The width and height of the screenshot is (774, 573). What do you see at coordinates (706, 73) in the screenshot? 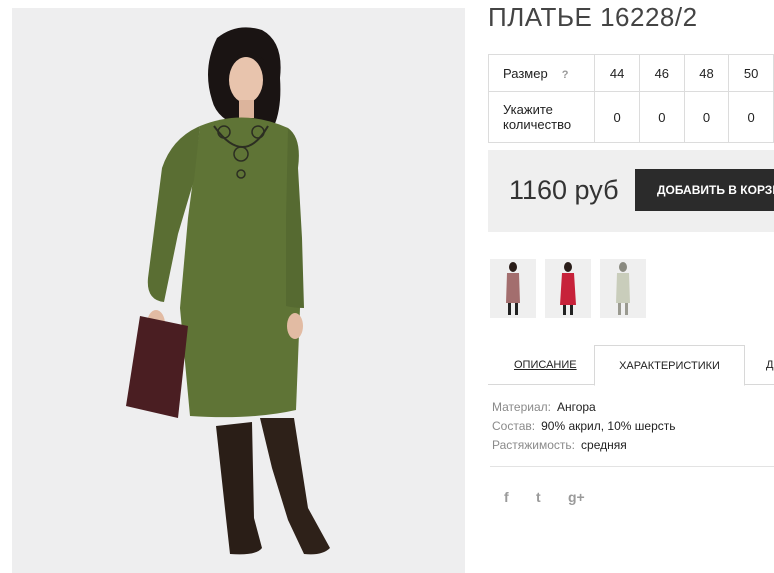
I see `size-option: 48` at bounding box center [706, 73].